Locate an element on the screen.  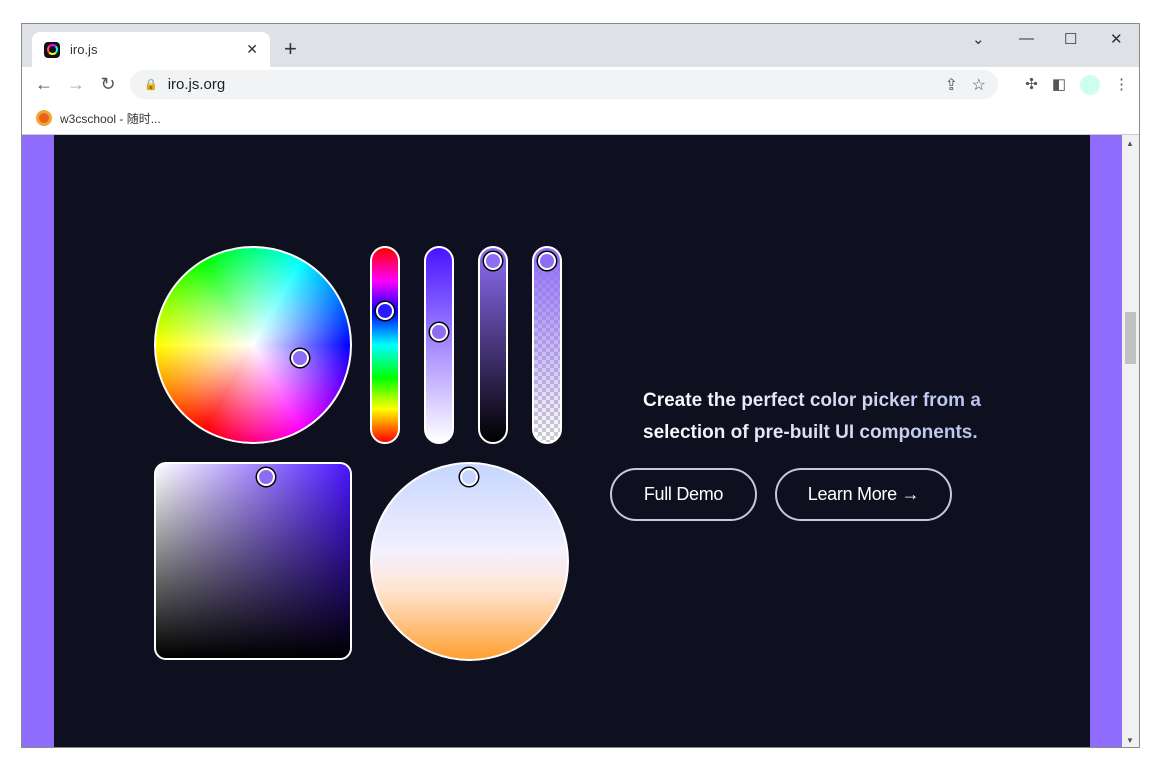
toolbar: ← → ↻ 🔒 iro.js.org ⇪ ☆ ✣ ◧ ⋮ is located at coordinates (580, 84).